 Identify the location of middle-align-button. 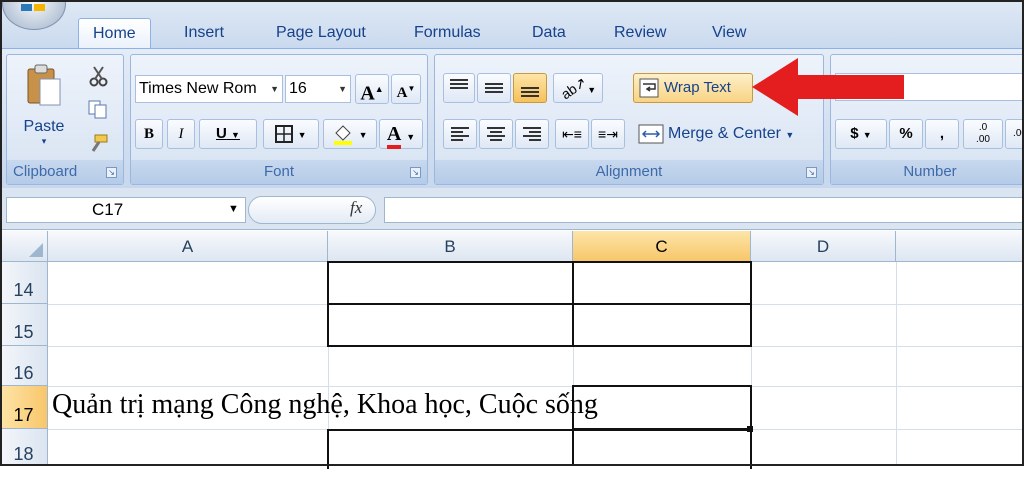
(494, 88).